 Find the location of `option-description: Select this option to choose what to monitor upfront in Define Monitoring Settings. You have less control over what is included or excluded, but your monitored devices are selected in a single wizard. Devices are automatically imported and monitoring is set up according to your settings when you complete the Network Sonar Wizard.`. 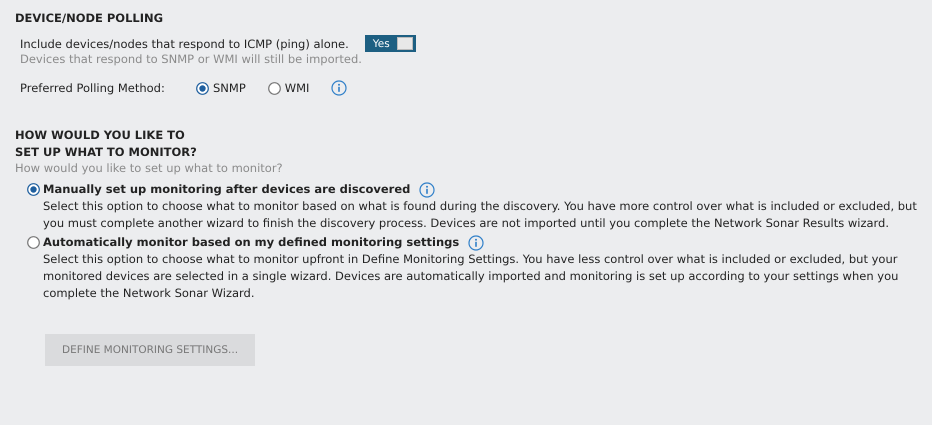

option-description: Select this option to choose what to monitor upfront in Define Monitoring Settings. You have less control over what is included or excluded, but your monitored devices are selected in a single wizard. Devices are automatically imported and monitoring is set up according to your settings when you complete the Network Sonar Wizard. is located at coordinates (471, 276).